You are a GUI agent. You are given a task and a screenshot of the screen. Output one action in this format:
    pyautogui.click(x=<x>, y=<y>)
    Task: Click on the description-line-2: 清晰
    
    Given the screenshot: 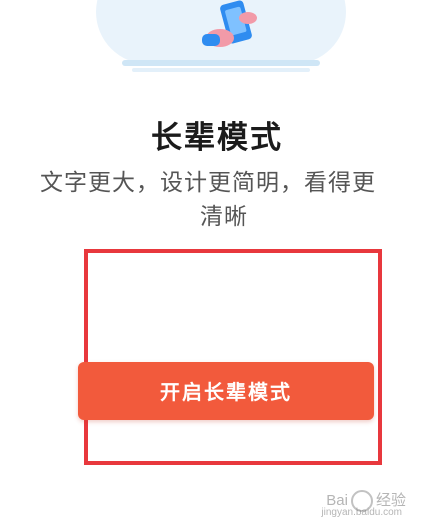 What is the action you would take?
    pyautogui.click(x=224, y=217)
    